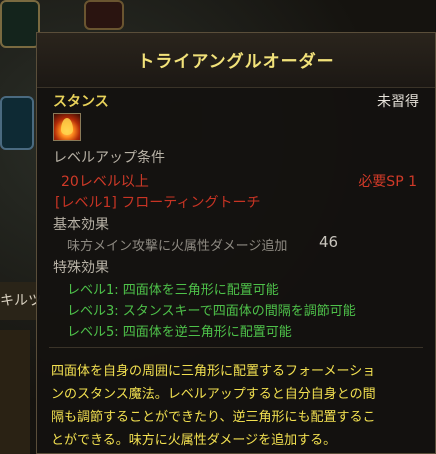 The width and height of the screenshot is (436, 454). What do you see at coordinates (81, 268) in the screenshot?
I see `special-effect-header: 特殊効果` at bounding box center [81, 268].